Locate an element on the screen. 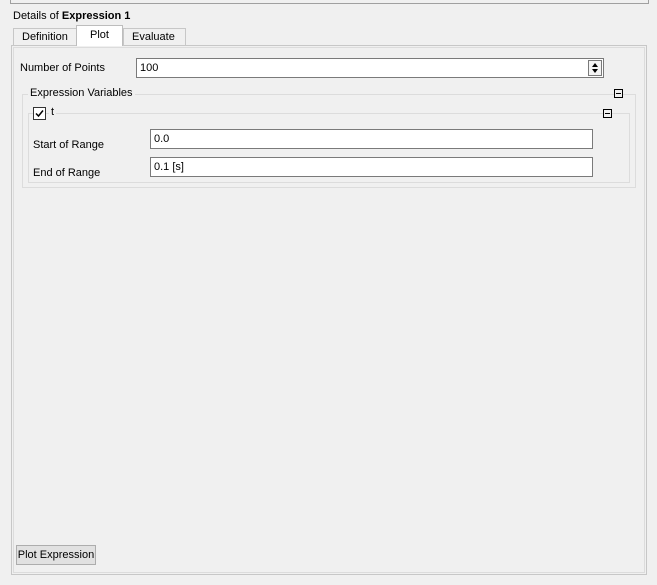  expression-variables-legend: Expression Variables is located at coordinates (81, 93).